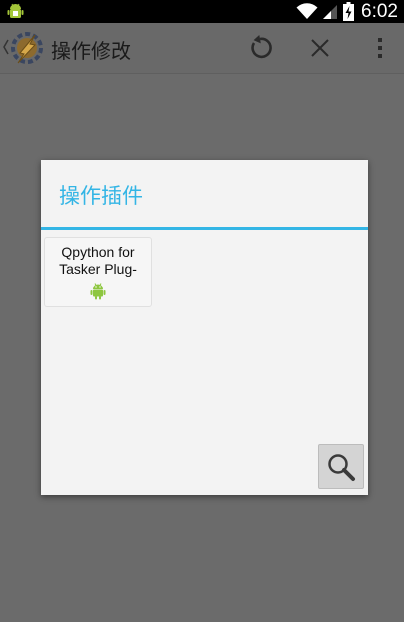 This screenshot has height=622, width=404. Describe the element at coordinates (202, 11) in the screenshot. I see `status-bar: 6:02` at that location.